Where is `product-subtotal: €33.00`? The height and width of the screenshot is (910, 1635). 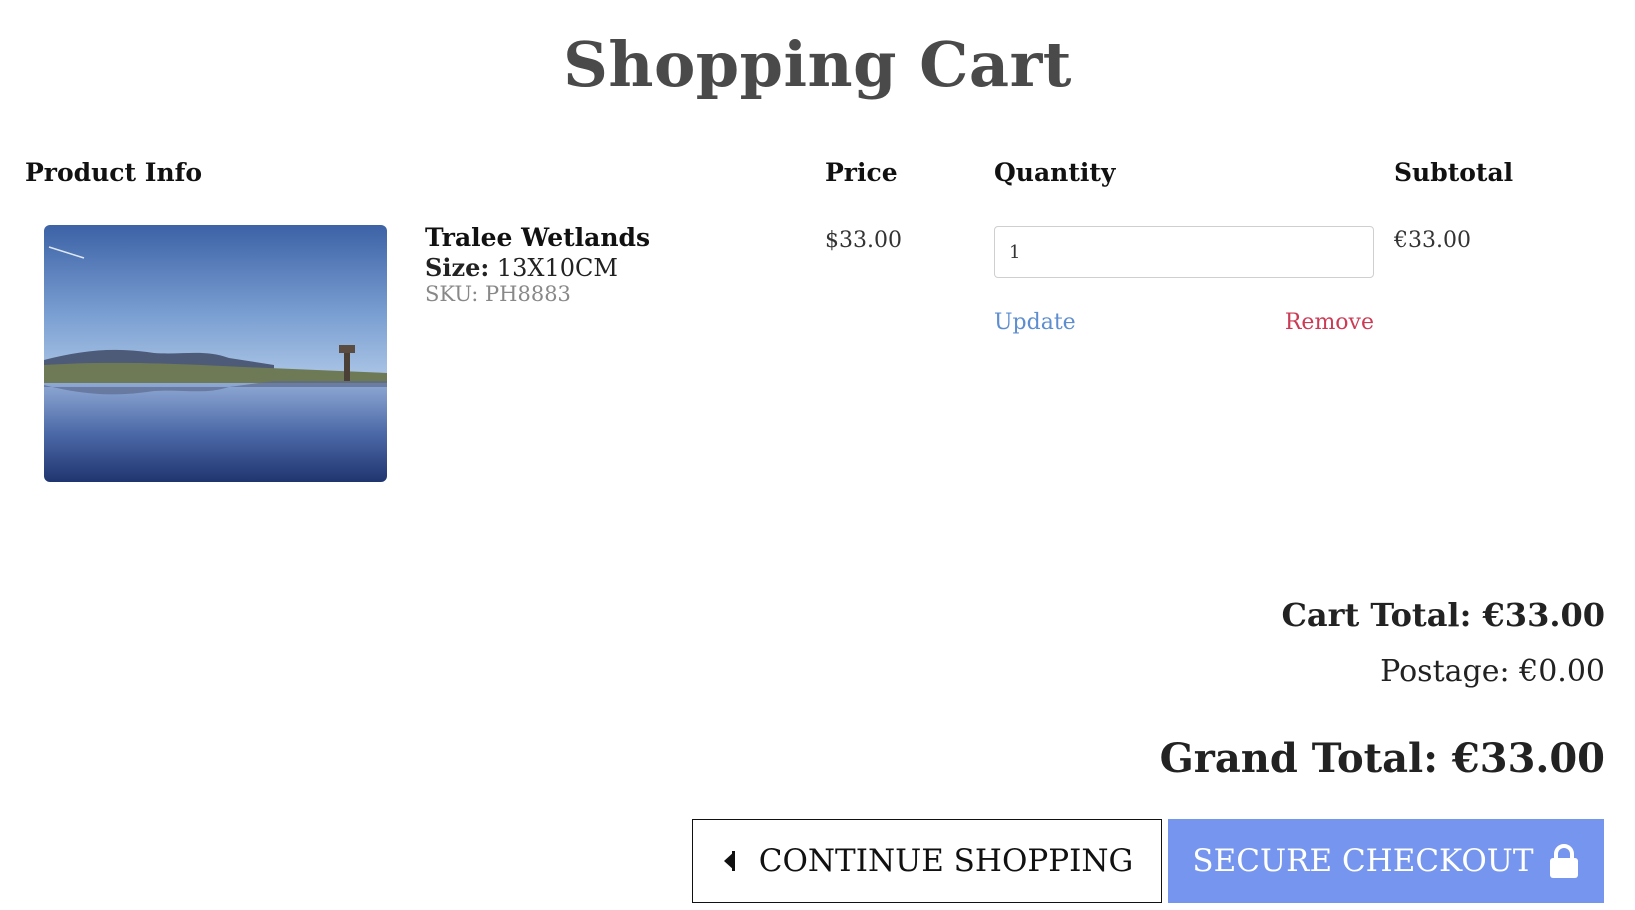 product-subtotal: €33.00 is located at coordinates (1432, 240).